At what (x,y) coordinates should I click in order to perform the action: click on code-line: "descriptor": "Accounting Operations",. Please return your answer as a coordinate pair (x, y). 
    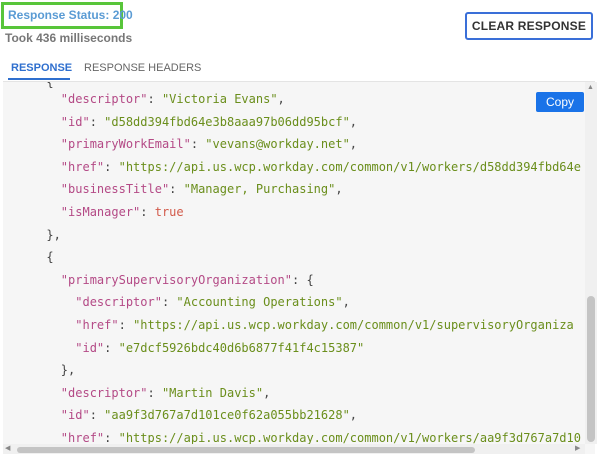
    Looking at the image, I should click on (176, 302).